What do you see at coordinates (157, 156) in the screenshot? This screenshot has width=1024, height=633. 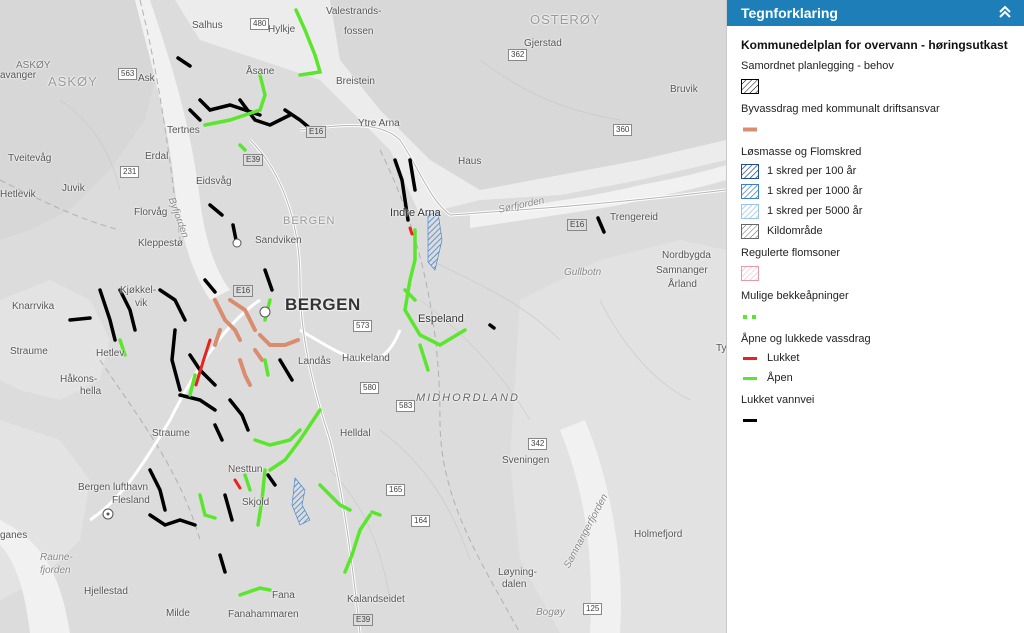 I see `label-erdal: Erdal` at bounding box center [157, 156].